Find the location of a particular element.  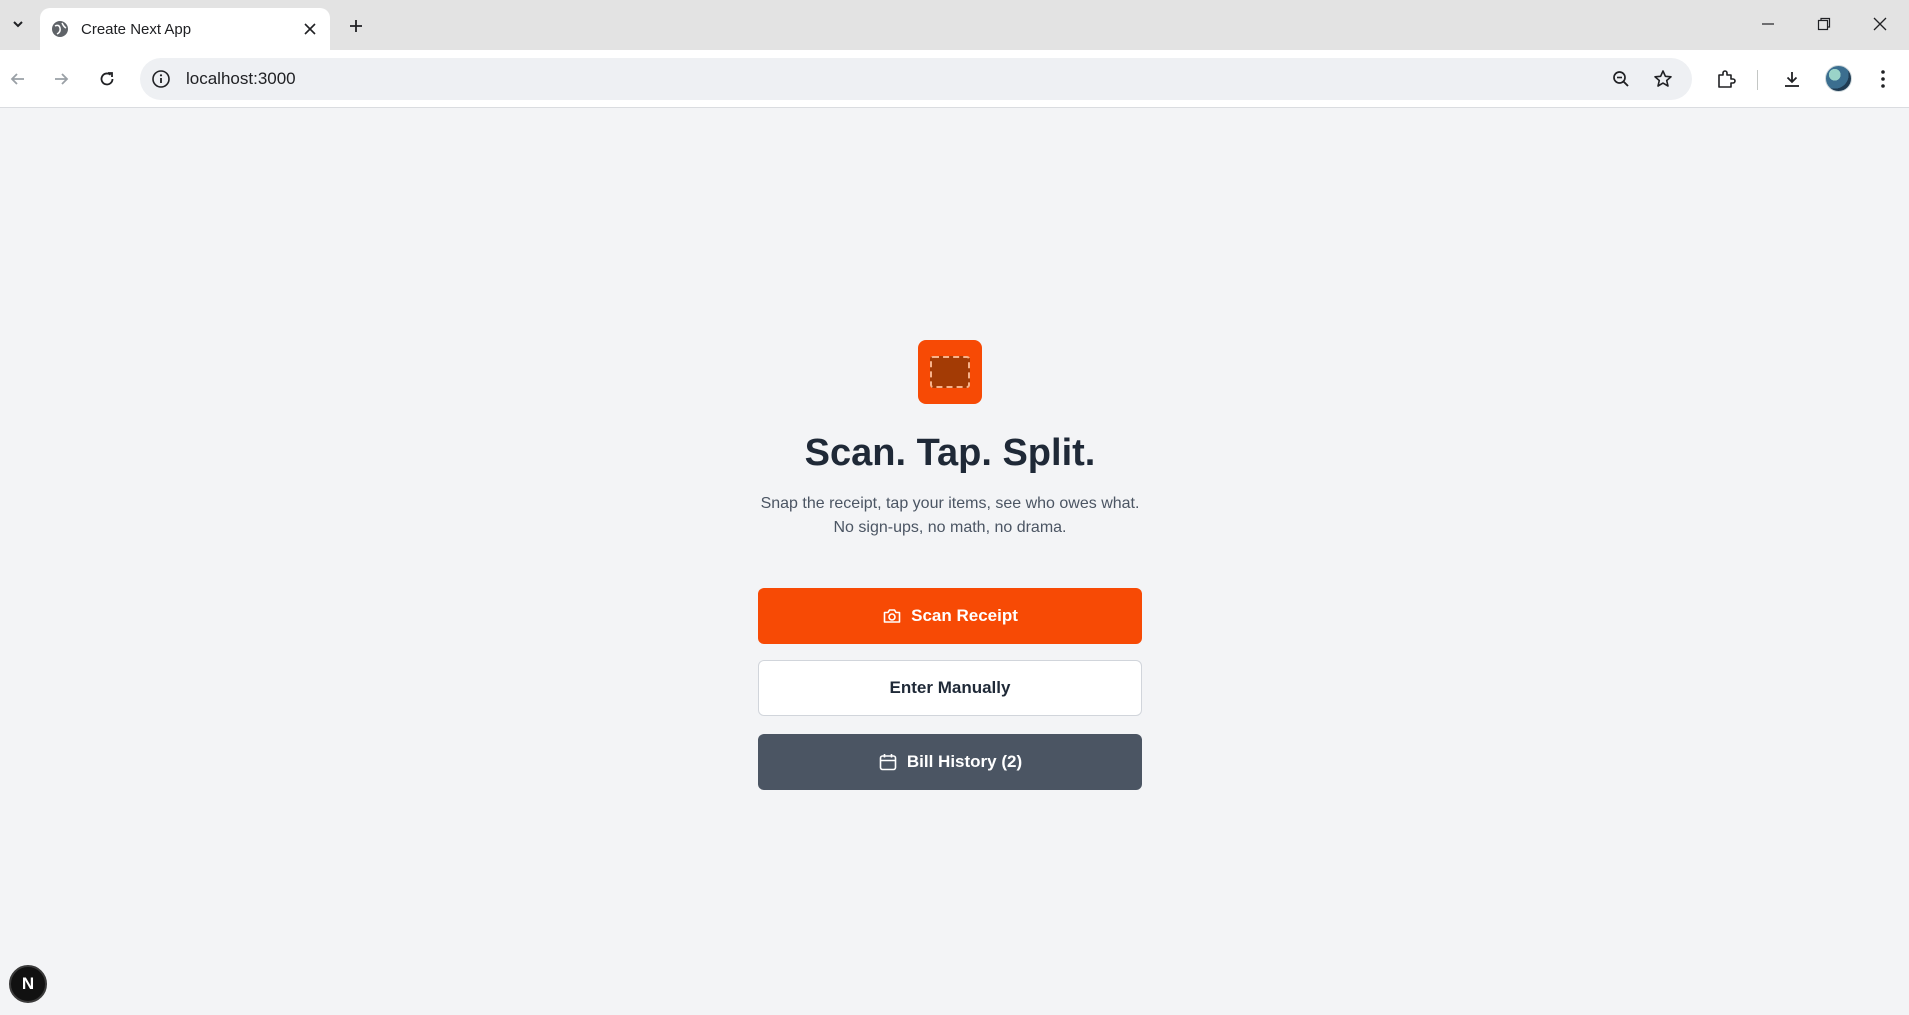

globe-icon is located at coordinates (60, 29).